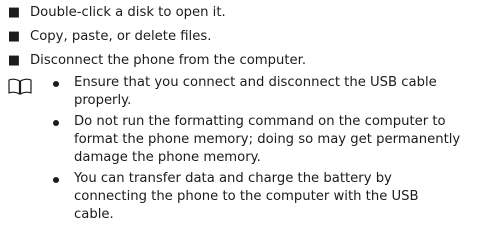 The width and height of the screenshot is (486, 242). I want to click on step-text: Copy, paste, or delete files., so click(121, 36).